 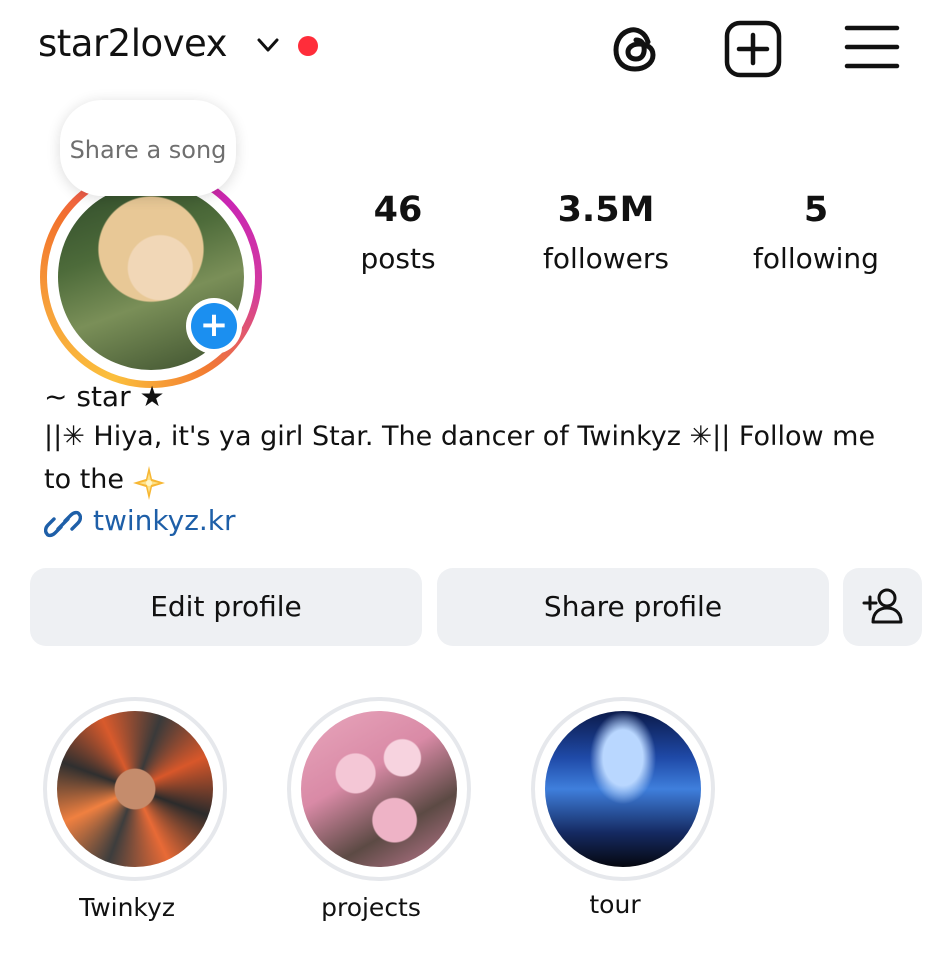 I want to click on username-title: star2lovex, so click(x=133, y=43).